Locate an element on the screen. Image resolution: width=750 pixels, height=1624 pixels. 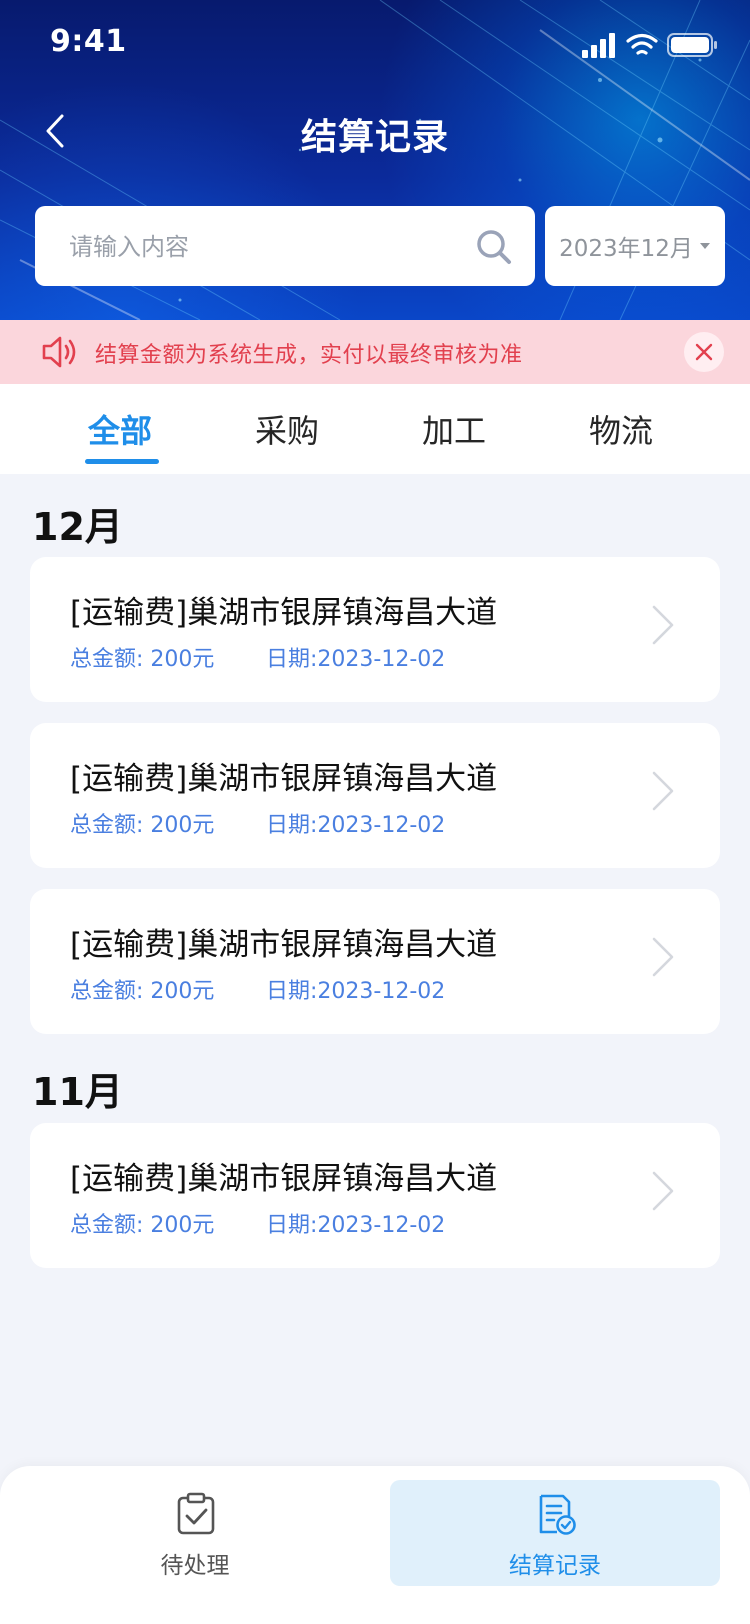
bottom-tab-label: 待处理 is located at coordinates (195, 1566).